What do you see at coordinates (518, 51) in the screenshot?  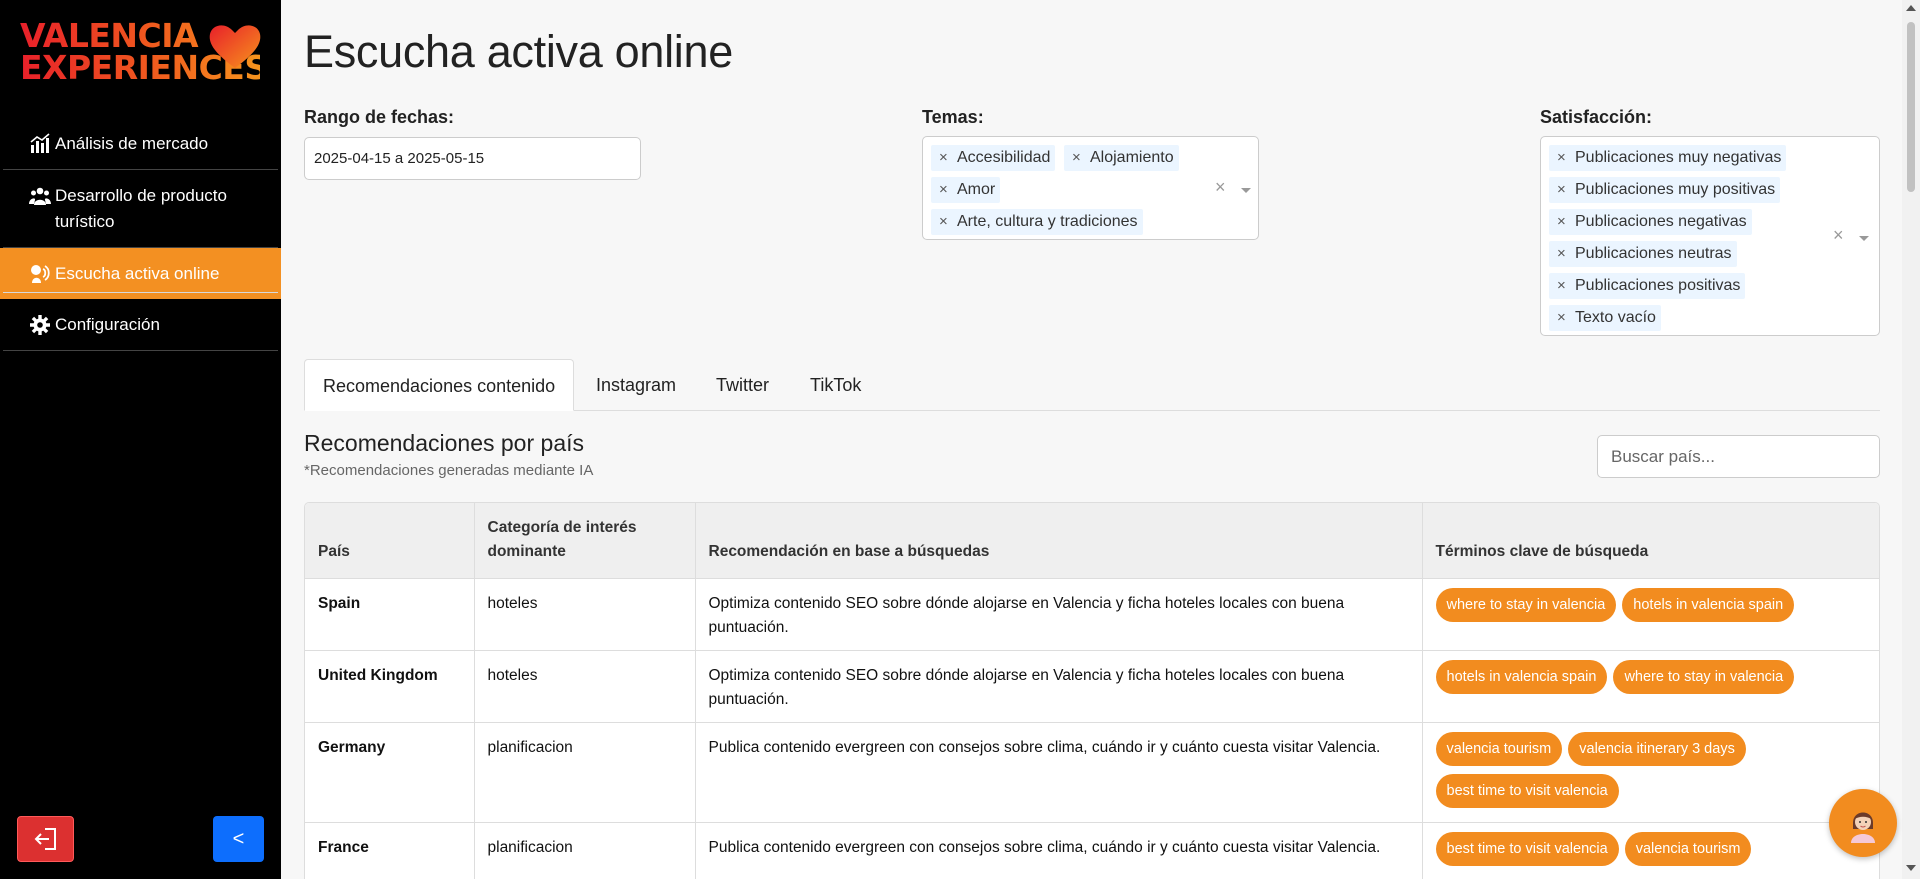 I see `page-title: Escucha activa online` at bounding box center [518, 51].